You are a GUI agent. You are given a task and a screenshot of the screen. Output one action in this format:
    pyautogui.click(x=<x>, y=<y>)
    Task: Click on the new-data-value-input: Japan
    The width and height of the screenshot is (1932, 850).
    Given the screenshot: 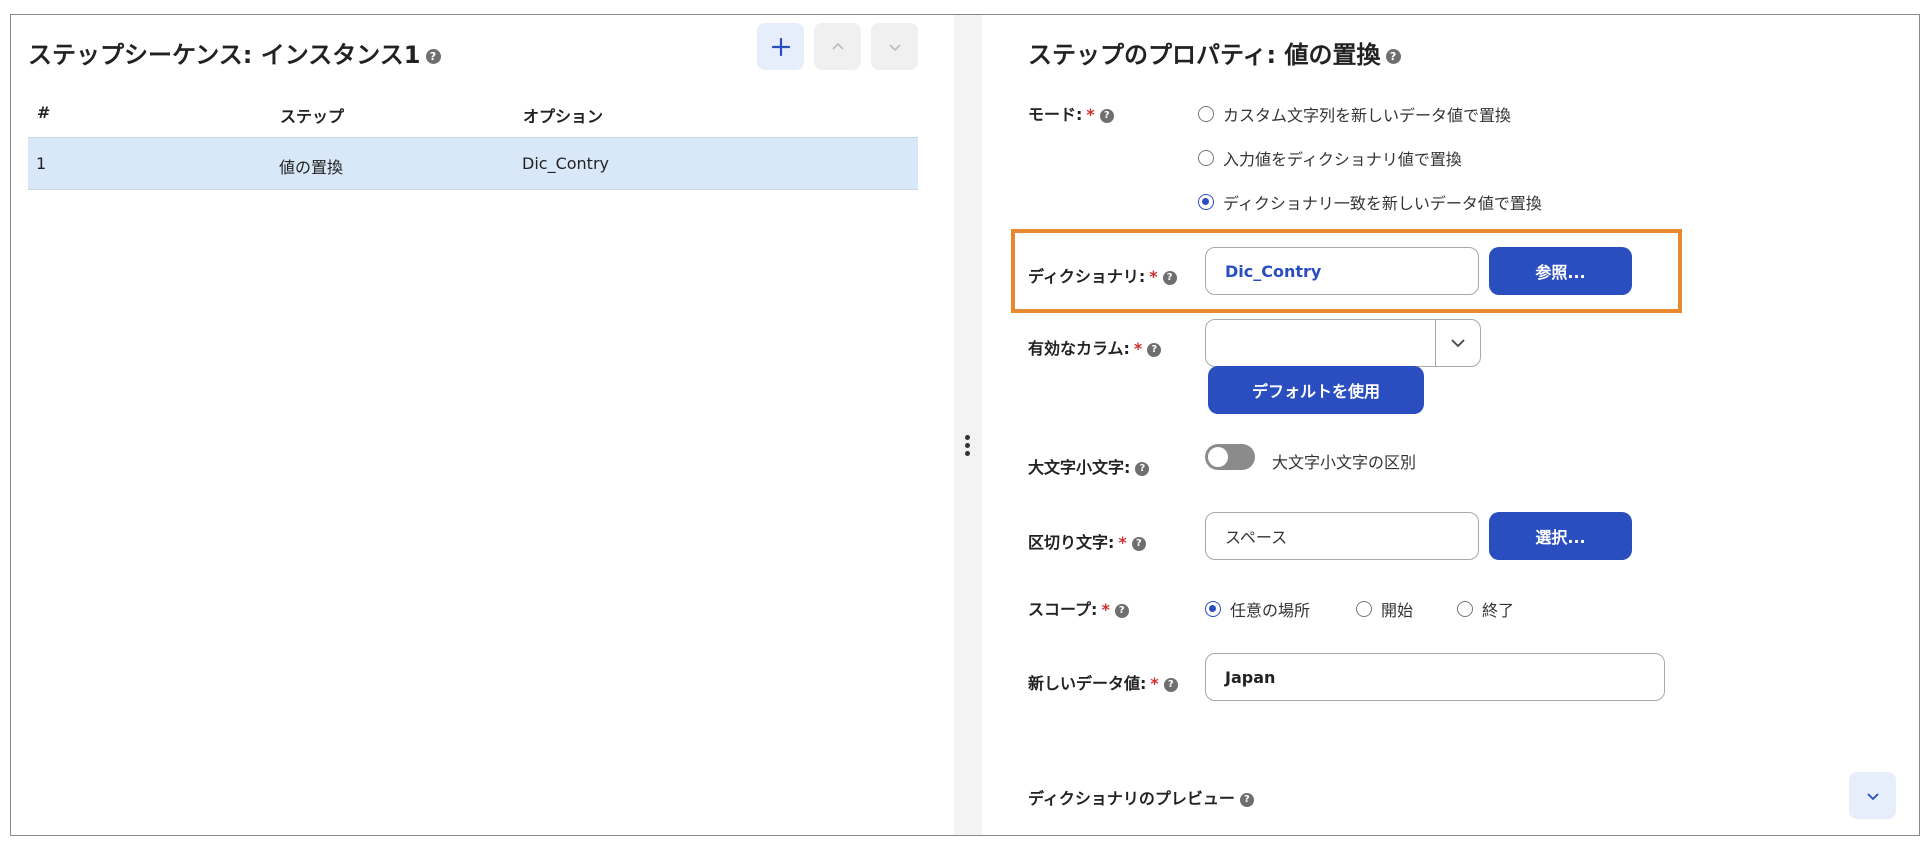 What is the action you would take?
    pyautogui.click(x=1435, y=677)
    